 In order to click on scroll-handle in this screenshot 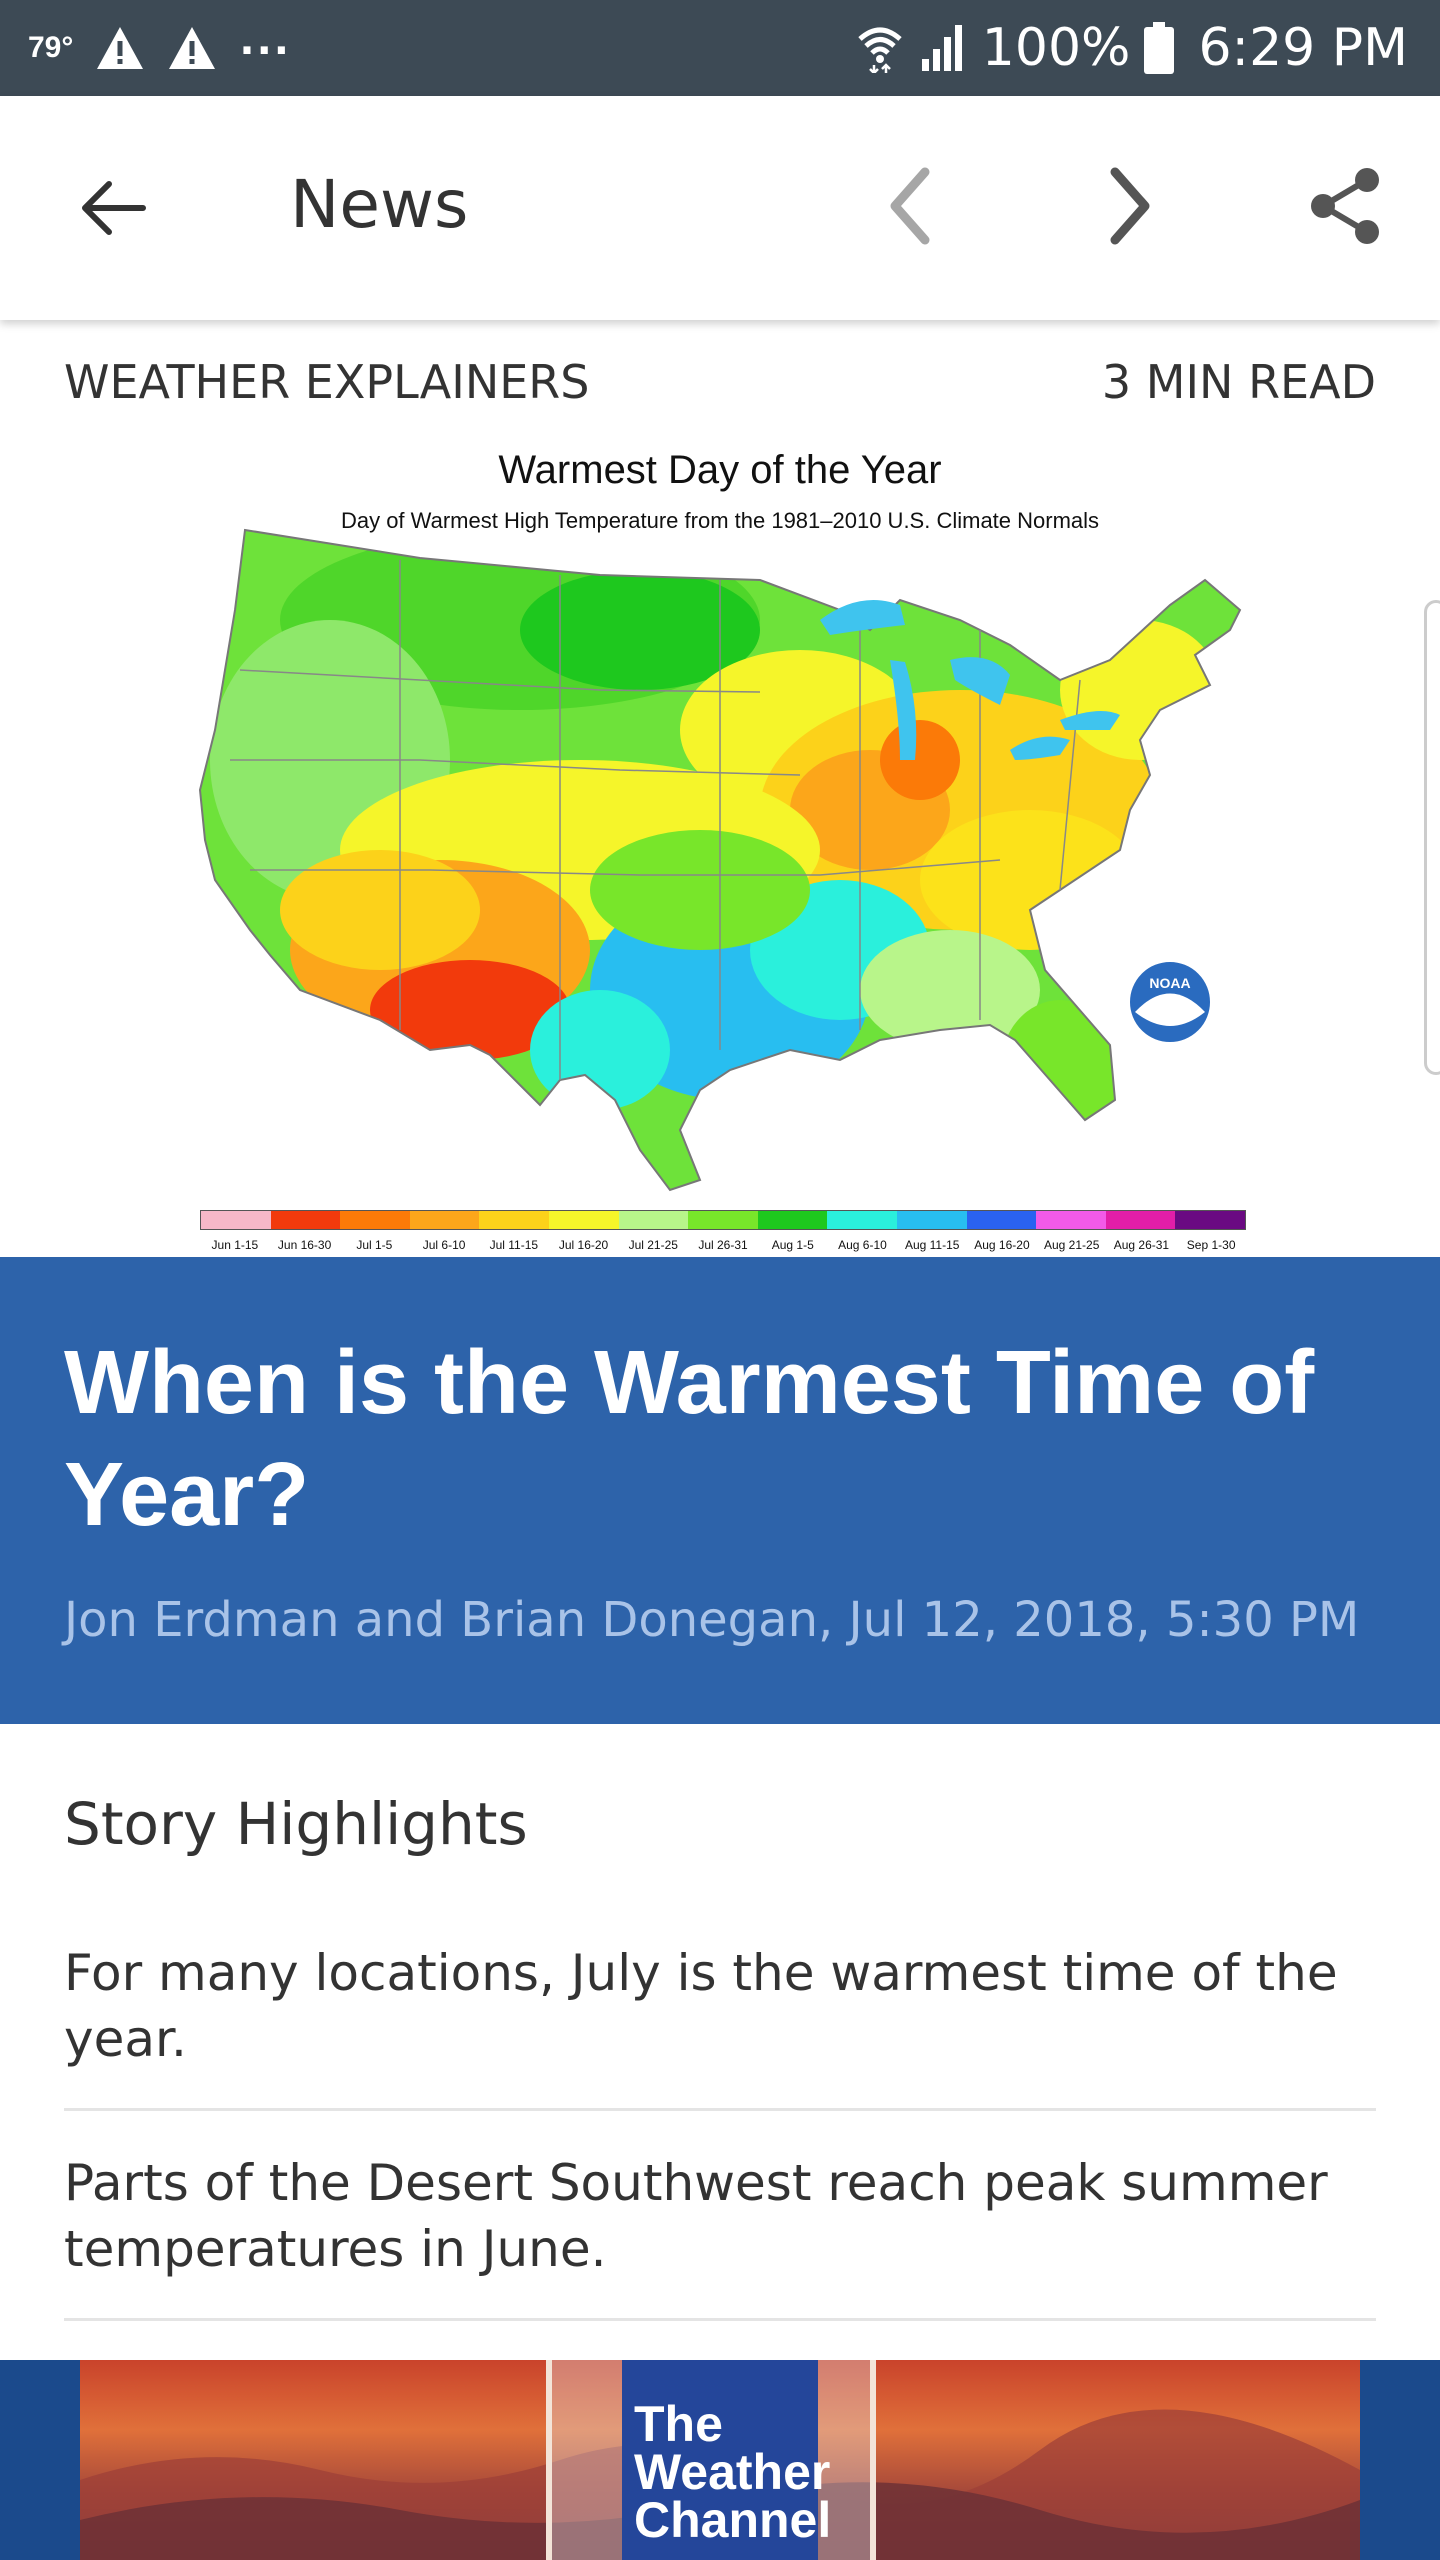, I will do `click(1432, 837)`.